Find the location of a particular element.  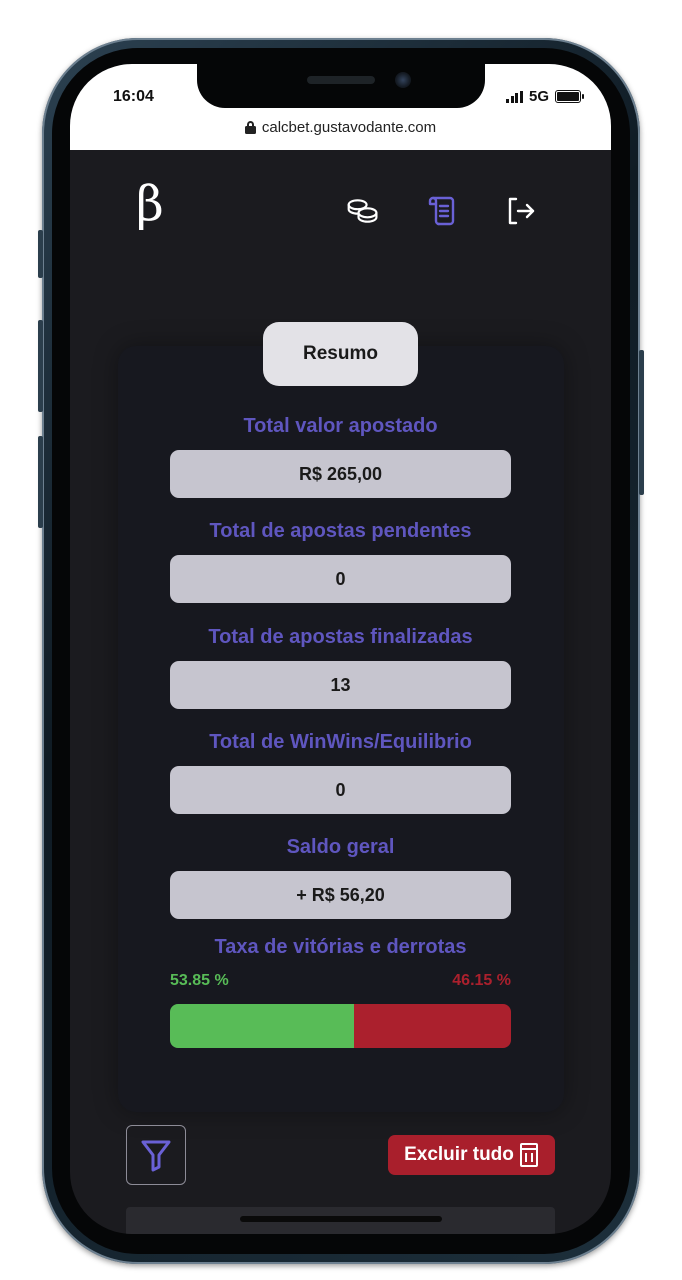

filter-button is located at coordinates (156, 1155).